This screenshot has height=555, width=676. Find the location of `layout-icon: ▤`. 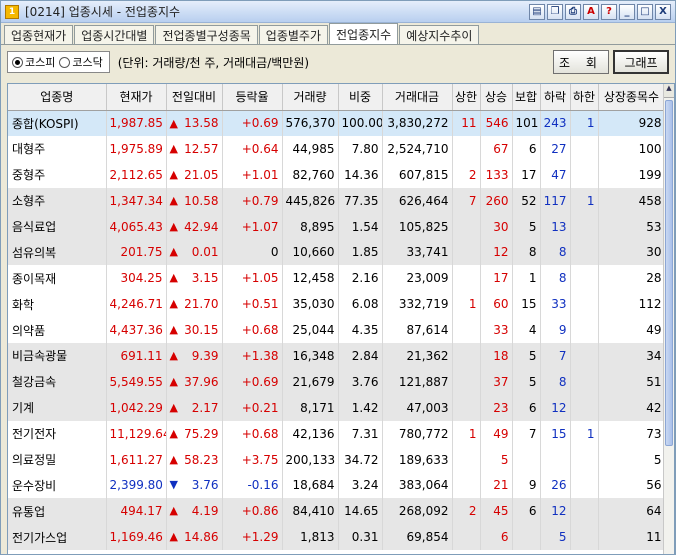

layout-icon: ▤ is located at coordinates (537, 11).